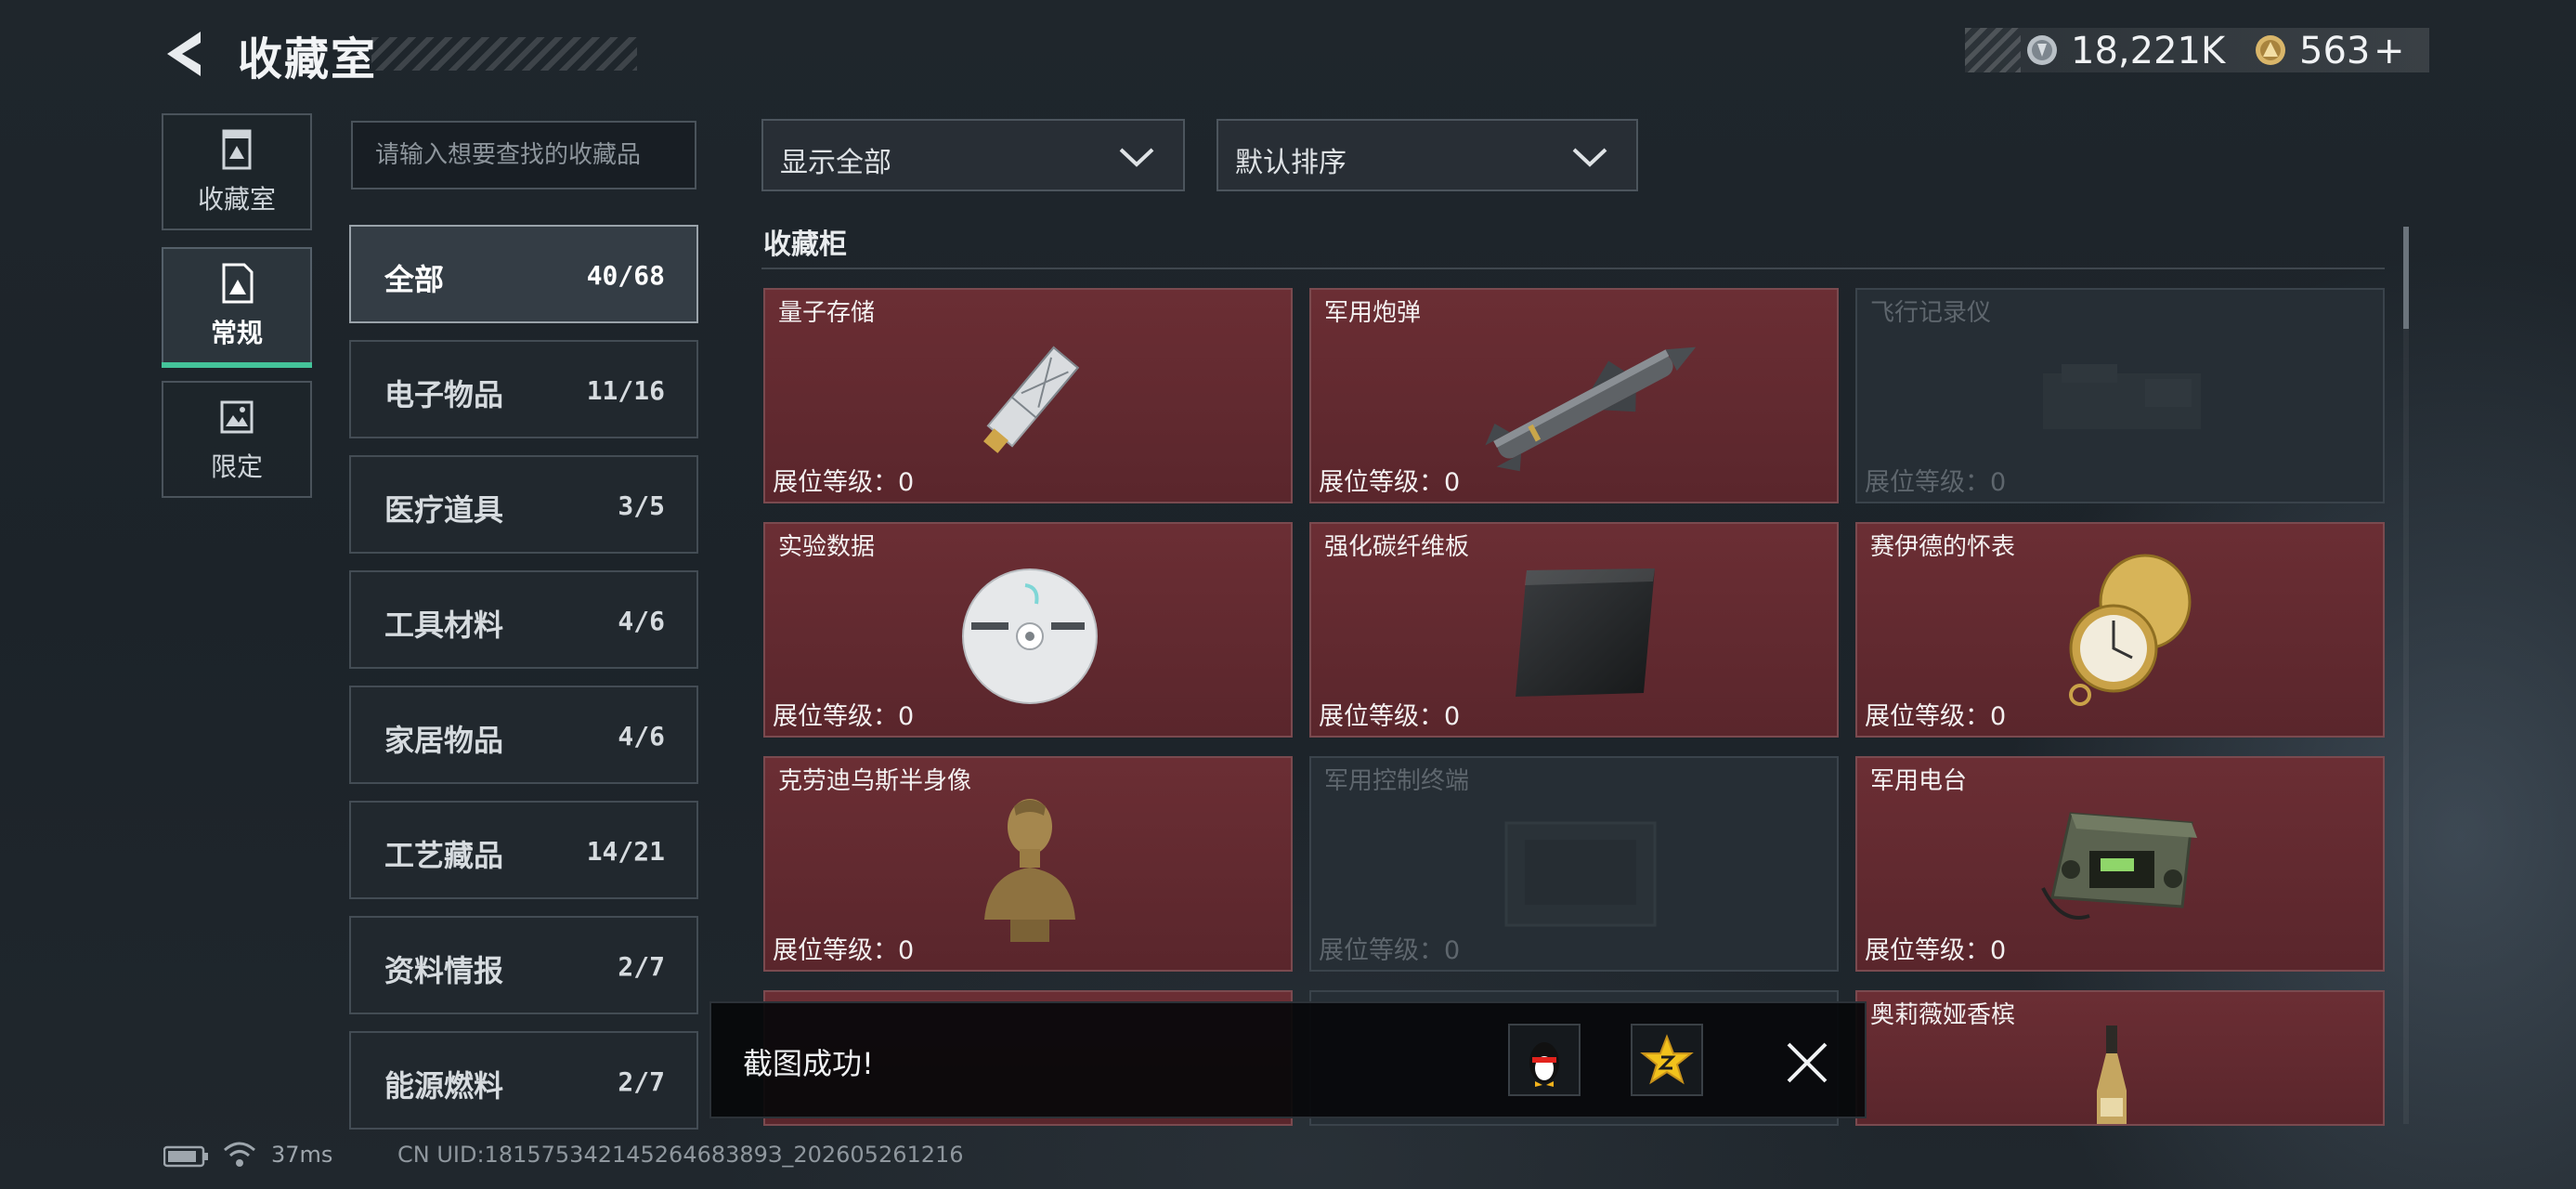 The width and height of the screenshot is (2576, 1189). I want to click on category-name: 工艺藏品, so click(444, 856).